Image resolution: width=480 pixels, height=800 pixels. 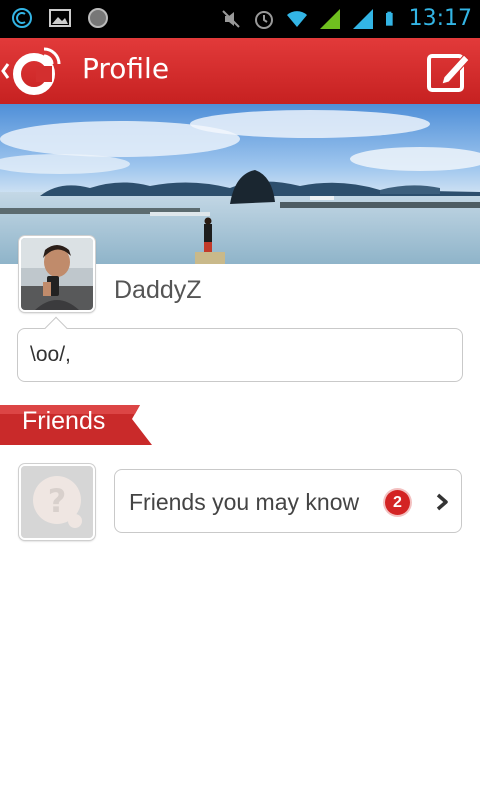 I want to click on image-icon, so click(x=60, y=18).